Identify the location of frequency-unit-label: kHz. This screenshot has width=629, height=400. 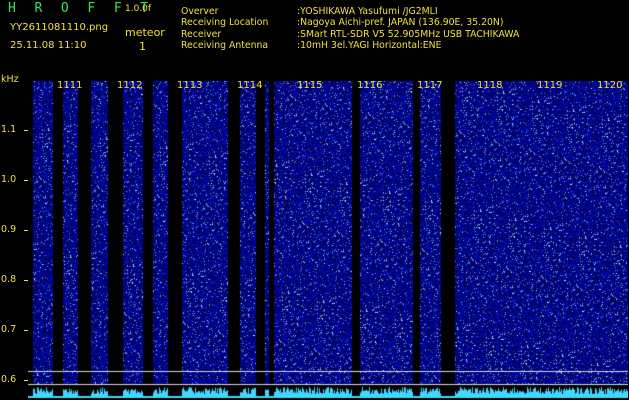
(10, 79).